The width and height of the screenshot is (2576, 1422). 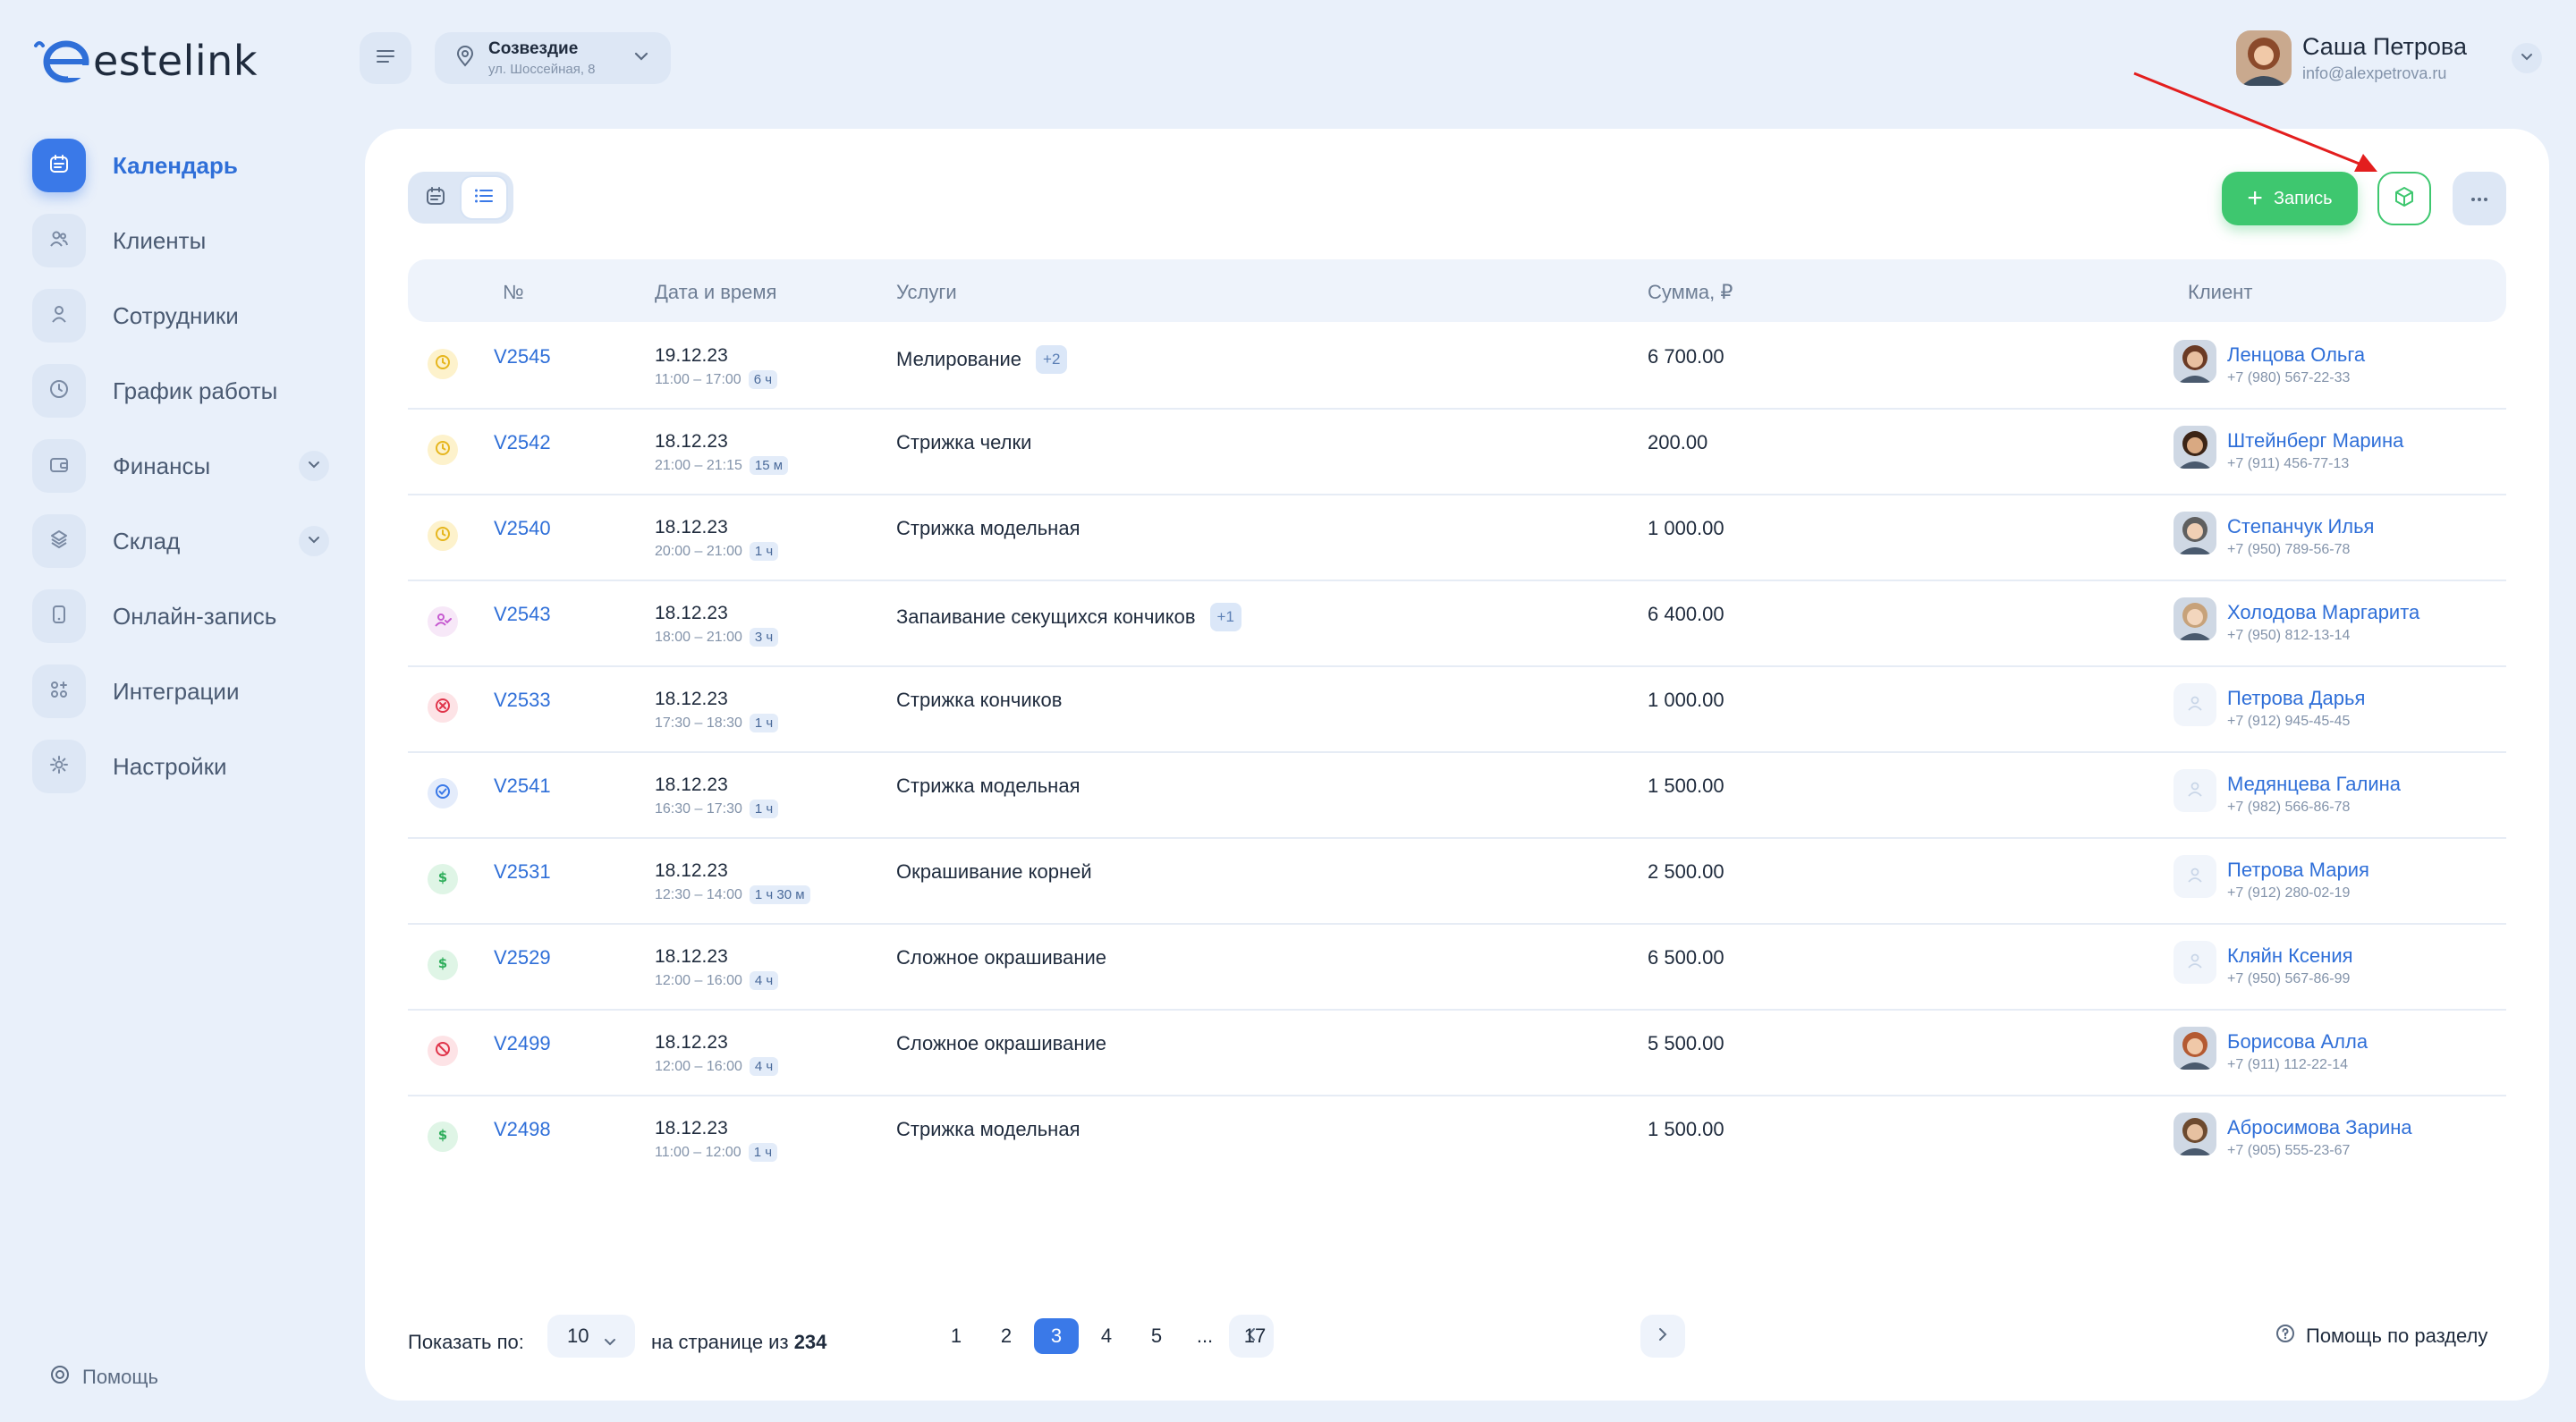 What do you see at coordinates (1662, 1336) in the screenshot?
I see `next-page-button` at bounding box center [1662, 1336].